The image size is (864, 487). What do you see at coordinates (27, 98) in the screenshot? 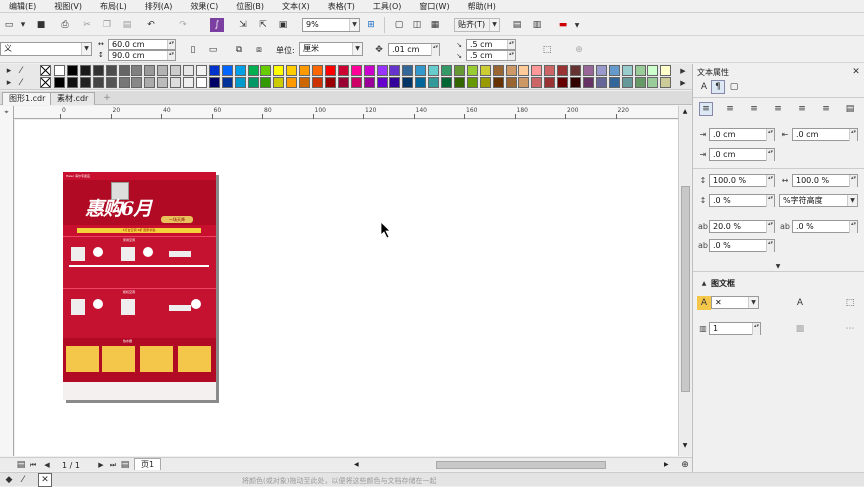
I see `tab-document-1: 图形1.cdr` at bounding box center [27, 98].